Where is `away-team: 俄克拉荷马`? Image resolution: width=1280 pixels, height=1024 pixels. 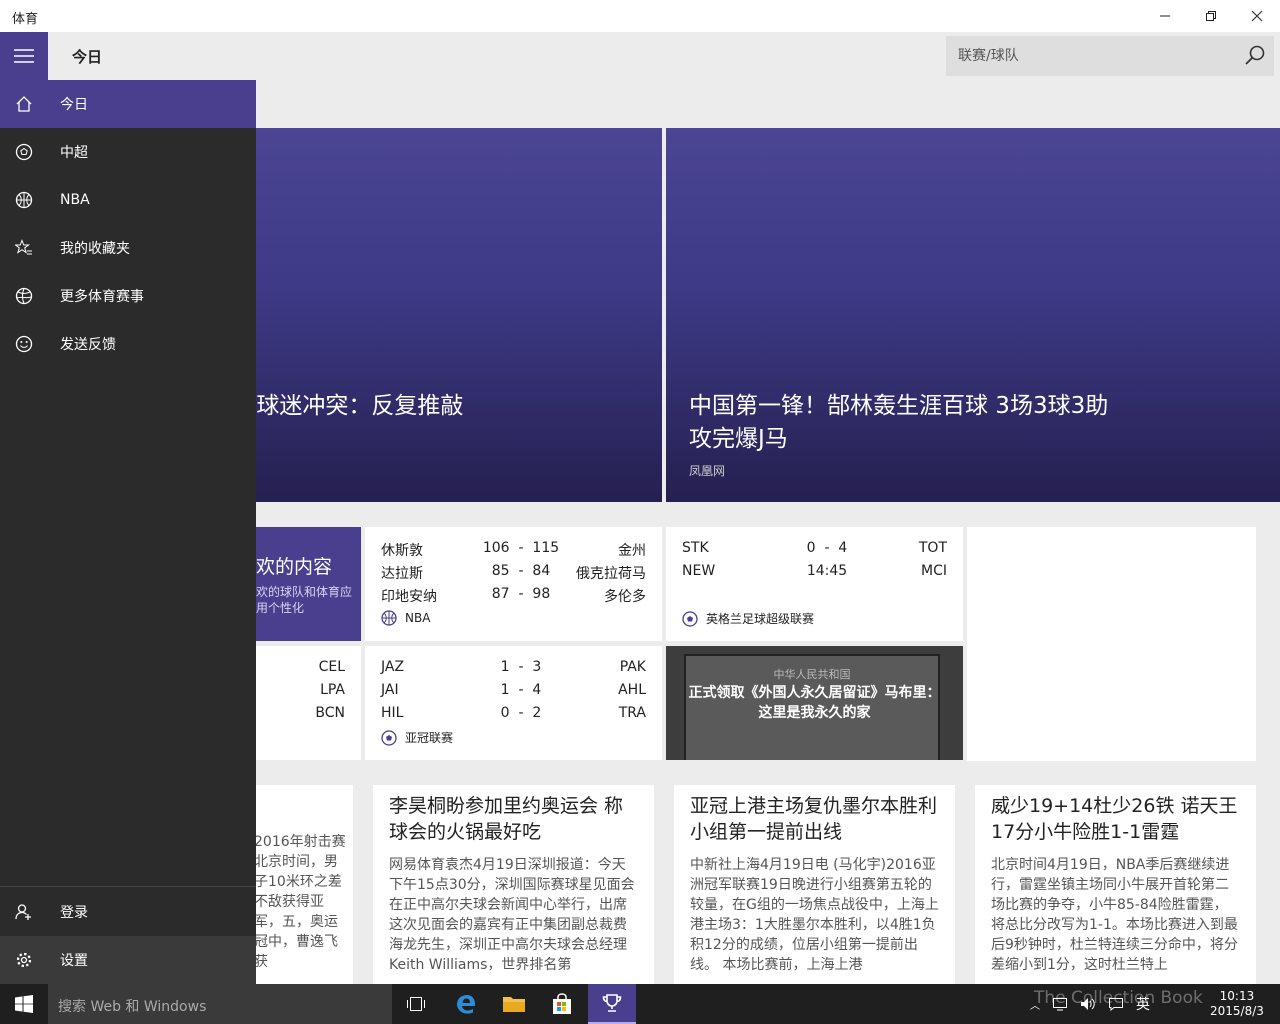
away-team: 俄克拉荷马 is located at coordinates (611, 574).